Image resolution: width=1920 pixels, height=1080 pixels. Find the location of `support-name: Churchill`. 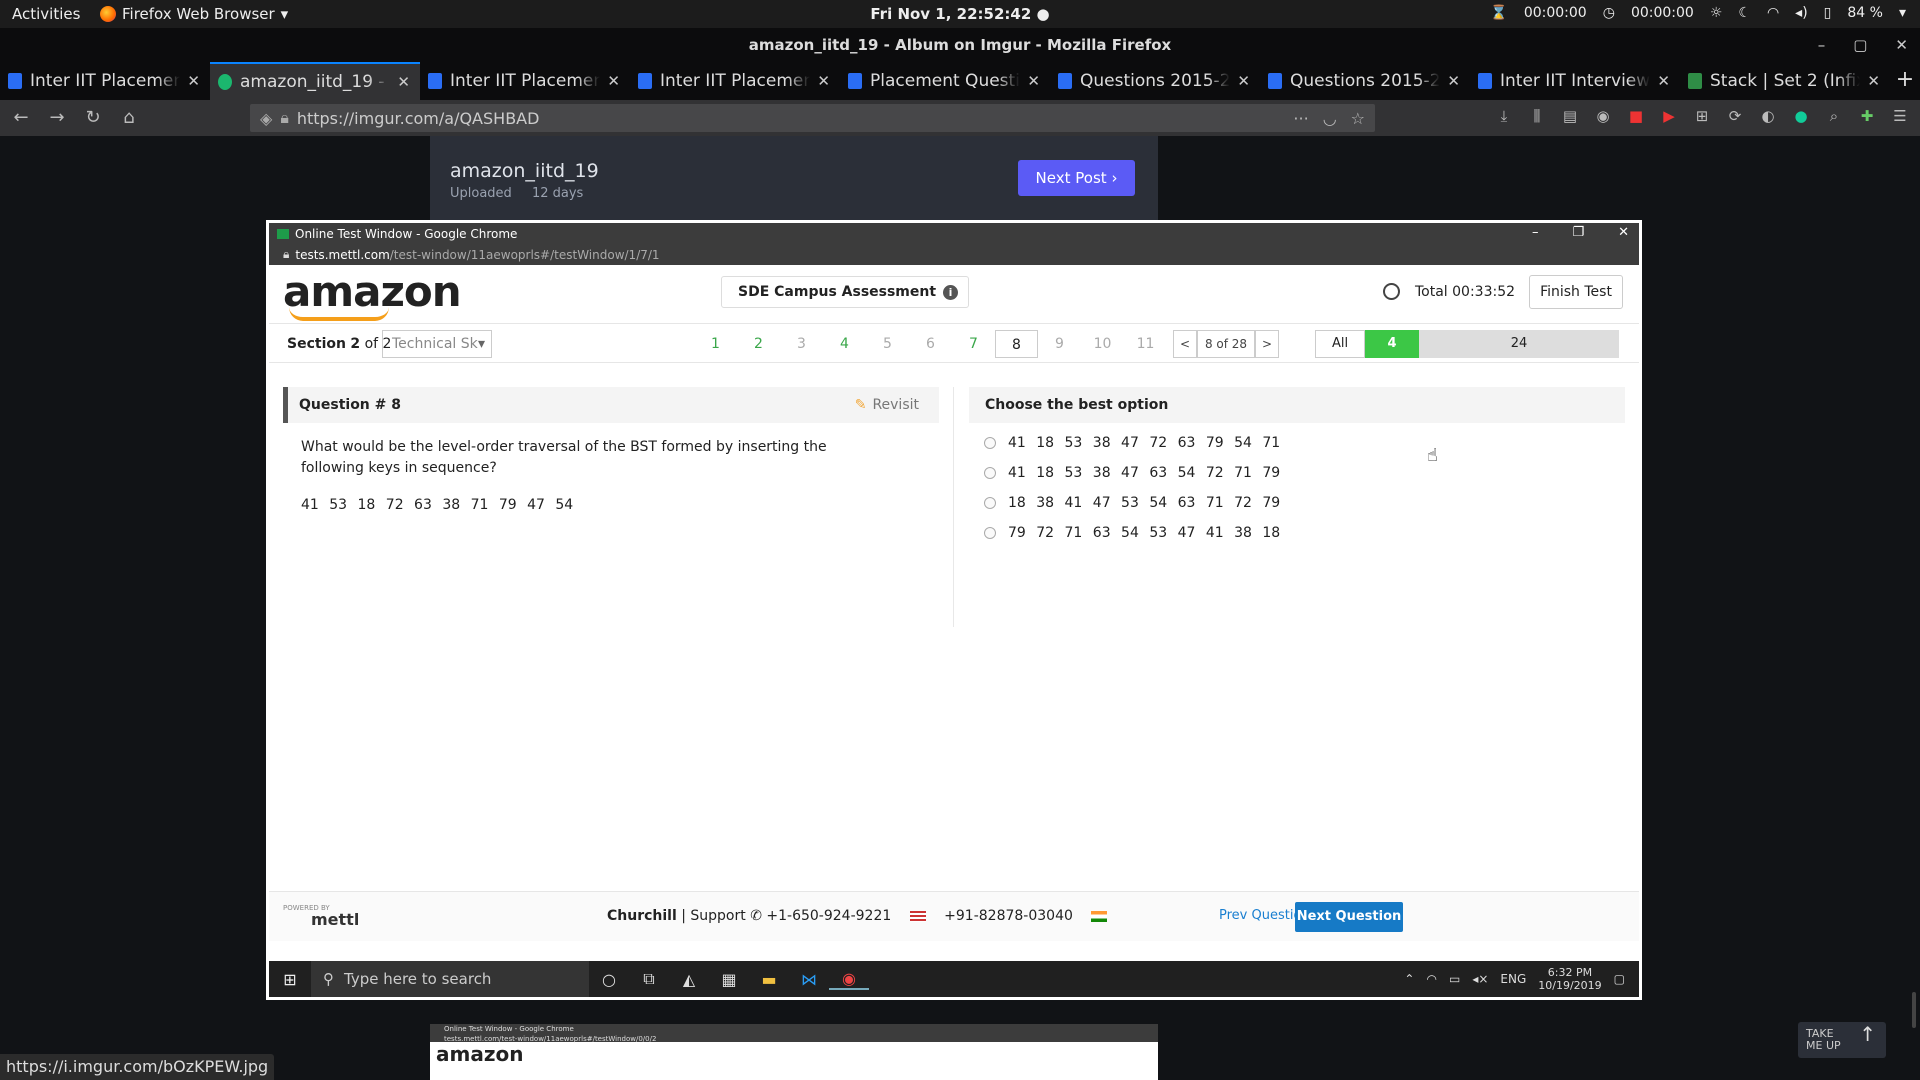

support-name: Churchill is located at coordinates (642, 916).